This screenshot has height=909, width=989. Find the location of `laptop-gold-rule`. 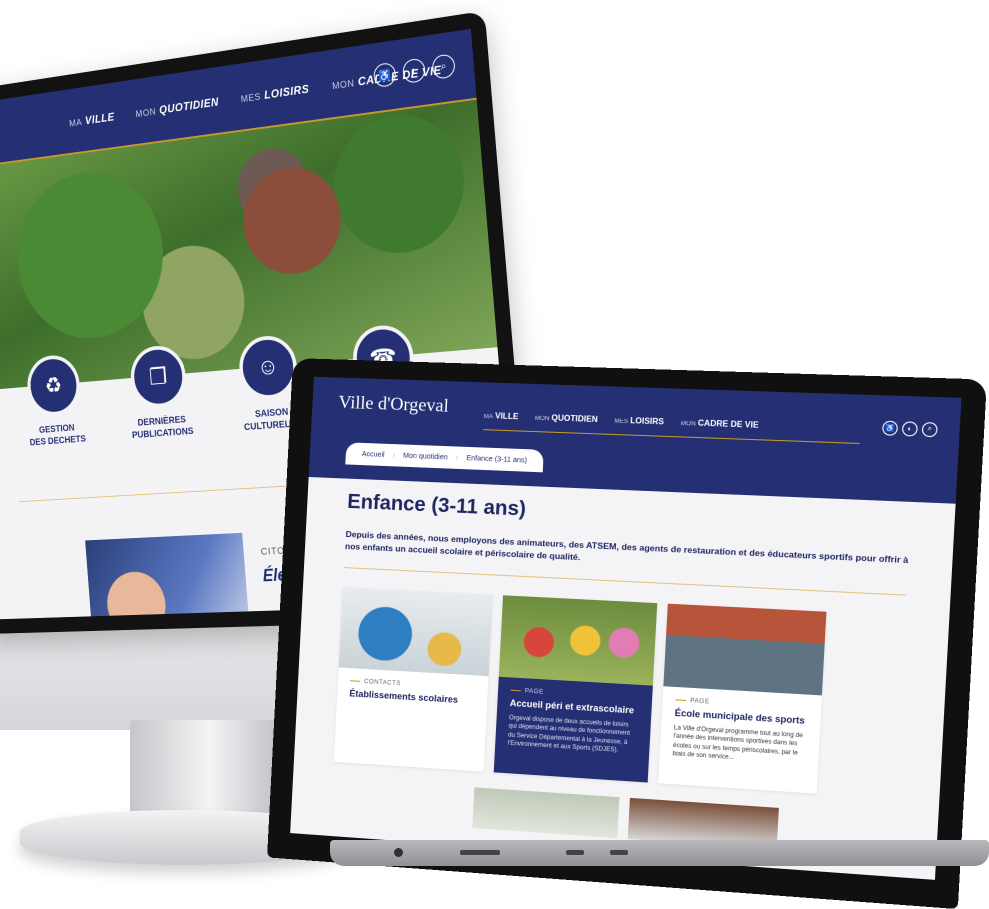

laptop-gold-rule is located at coordinates (671, 436).